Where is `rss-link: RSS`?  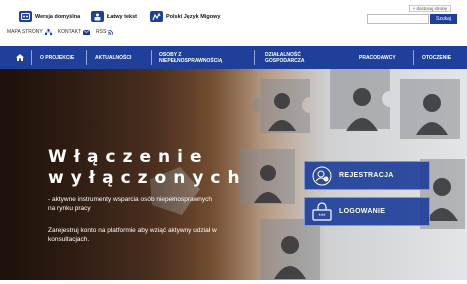 rss-link: RSS is located at coordinates (105, 32).